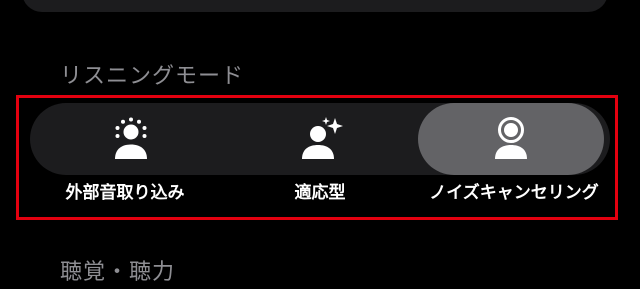  I want to click on person-sparkle-icon, so click(323, 139).